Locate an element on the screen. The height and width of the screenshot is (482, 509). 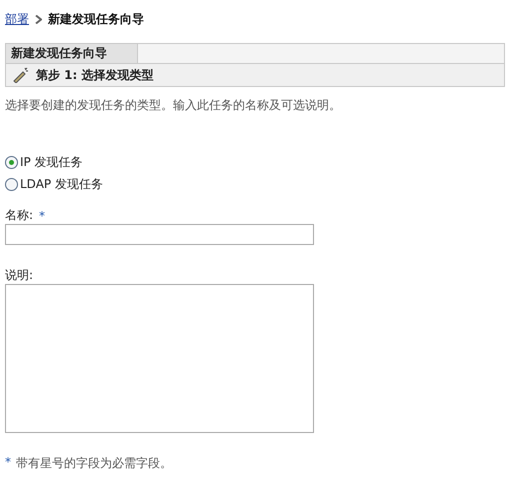
radio-label: IP 发现任务 is located at coordinates (51, 162).